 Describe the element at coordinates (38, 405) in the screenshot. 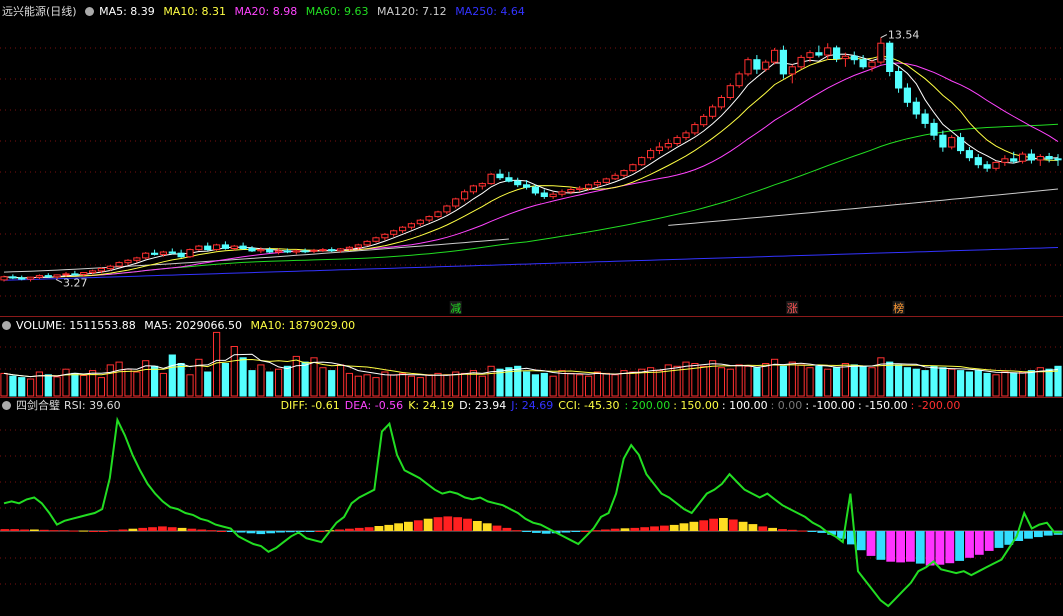

I see `indicator-name: 四剑合璧` at that location.